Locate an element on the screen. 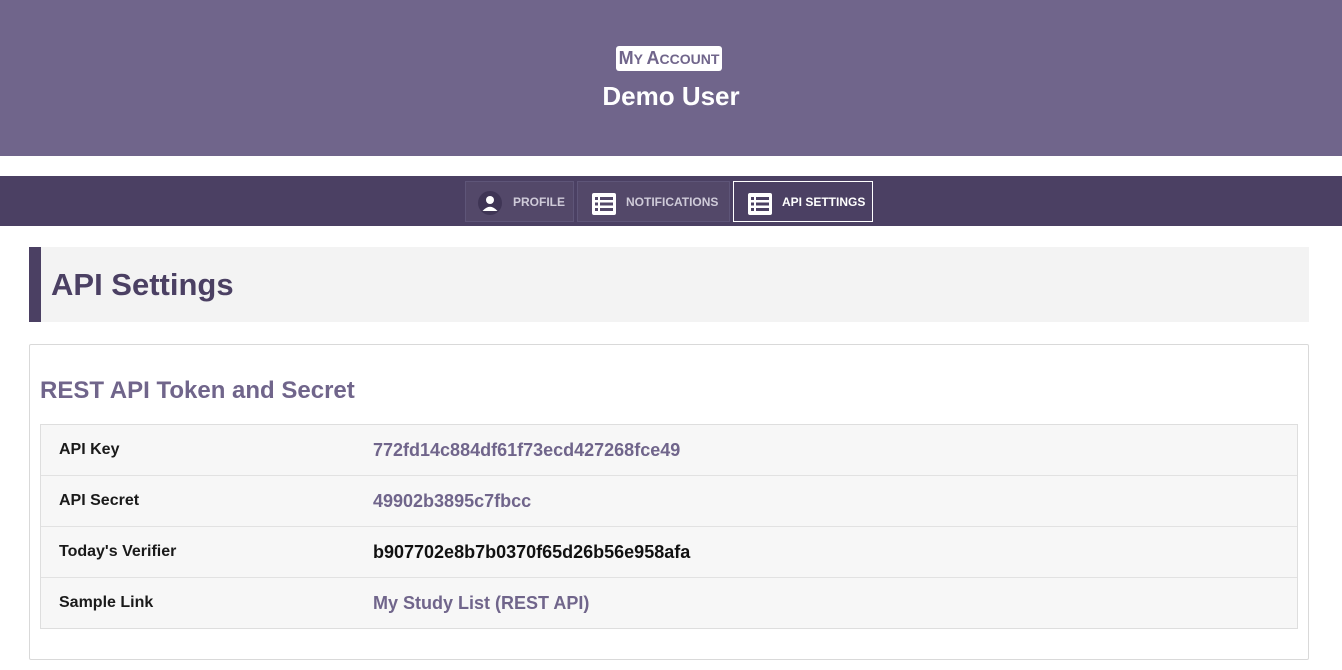  page-title: API Settings is located at coordinates (142, 284).